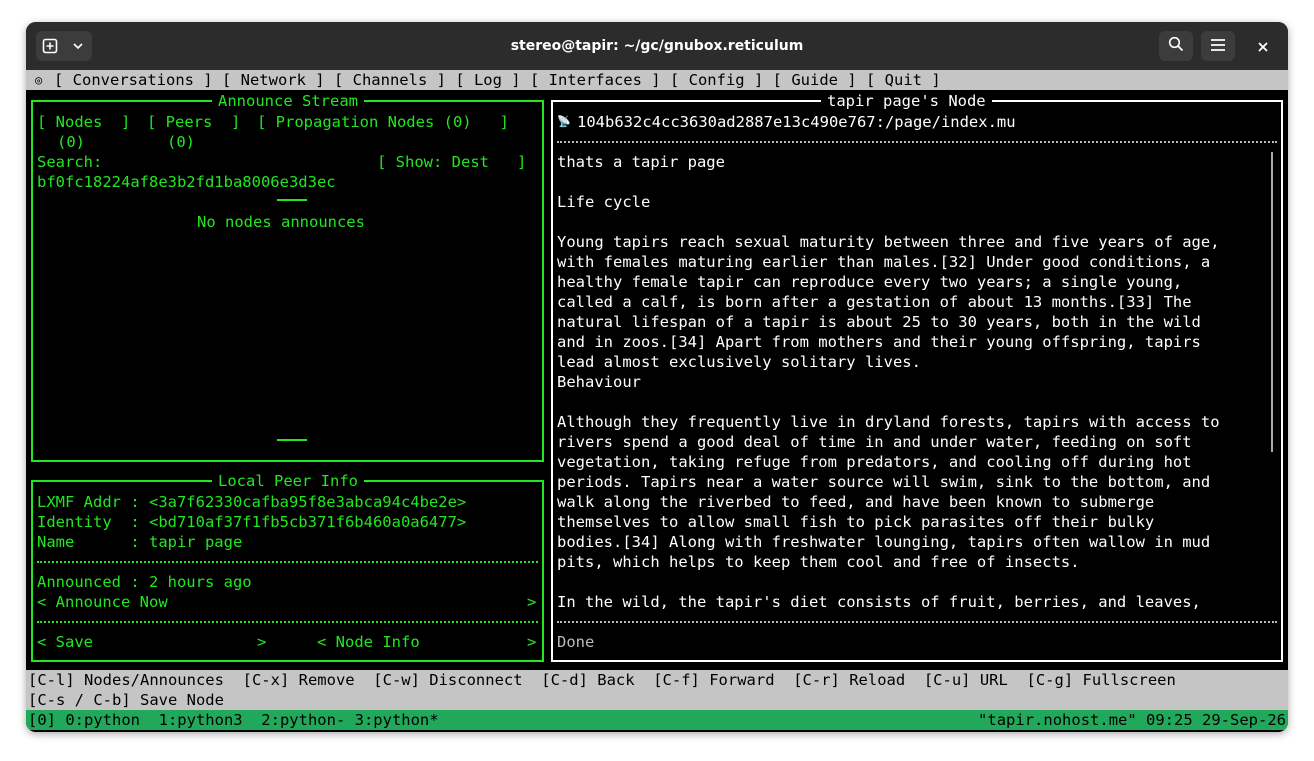  I want to click on search-button, so click(1176, 46).